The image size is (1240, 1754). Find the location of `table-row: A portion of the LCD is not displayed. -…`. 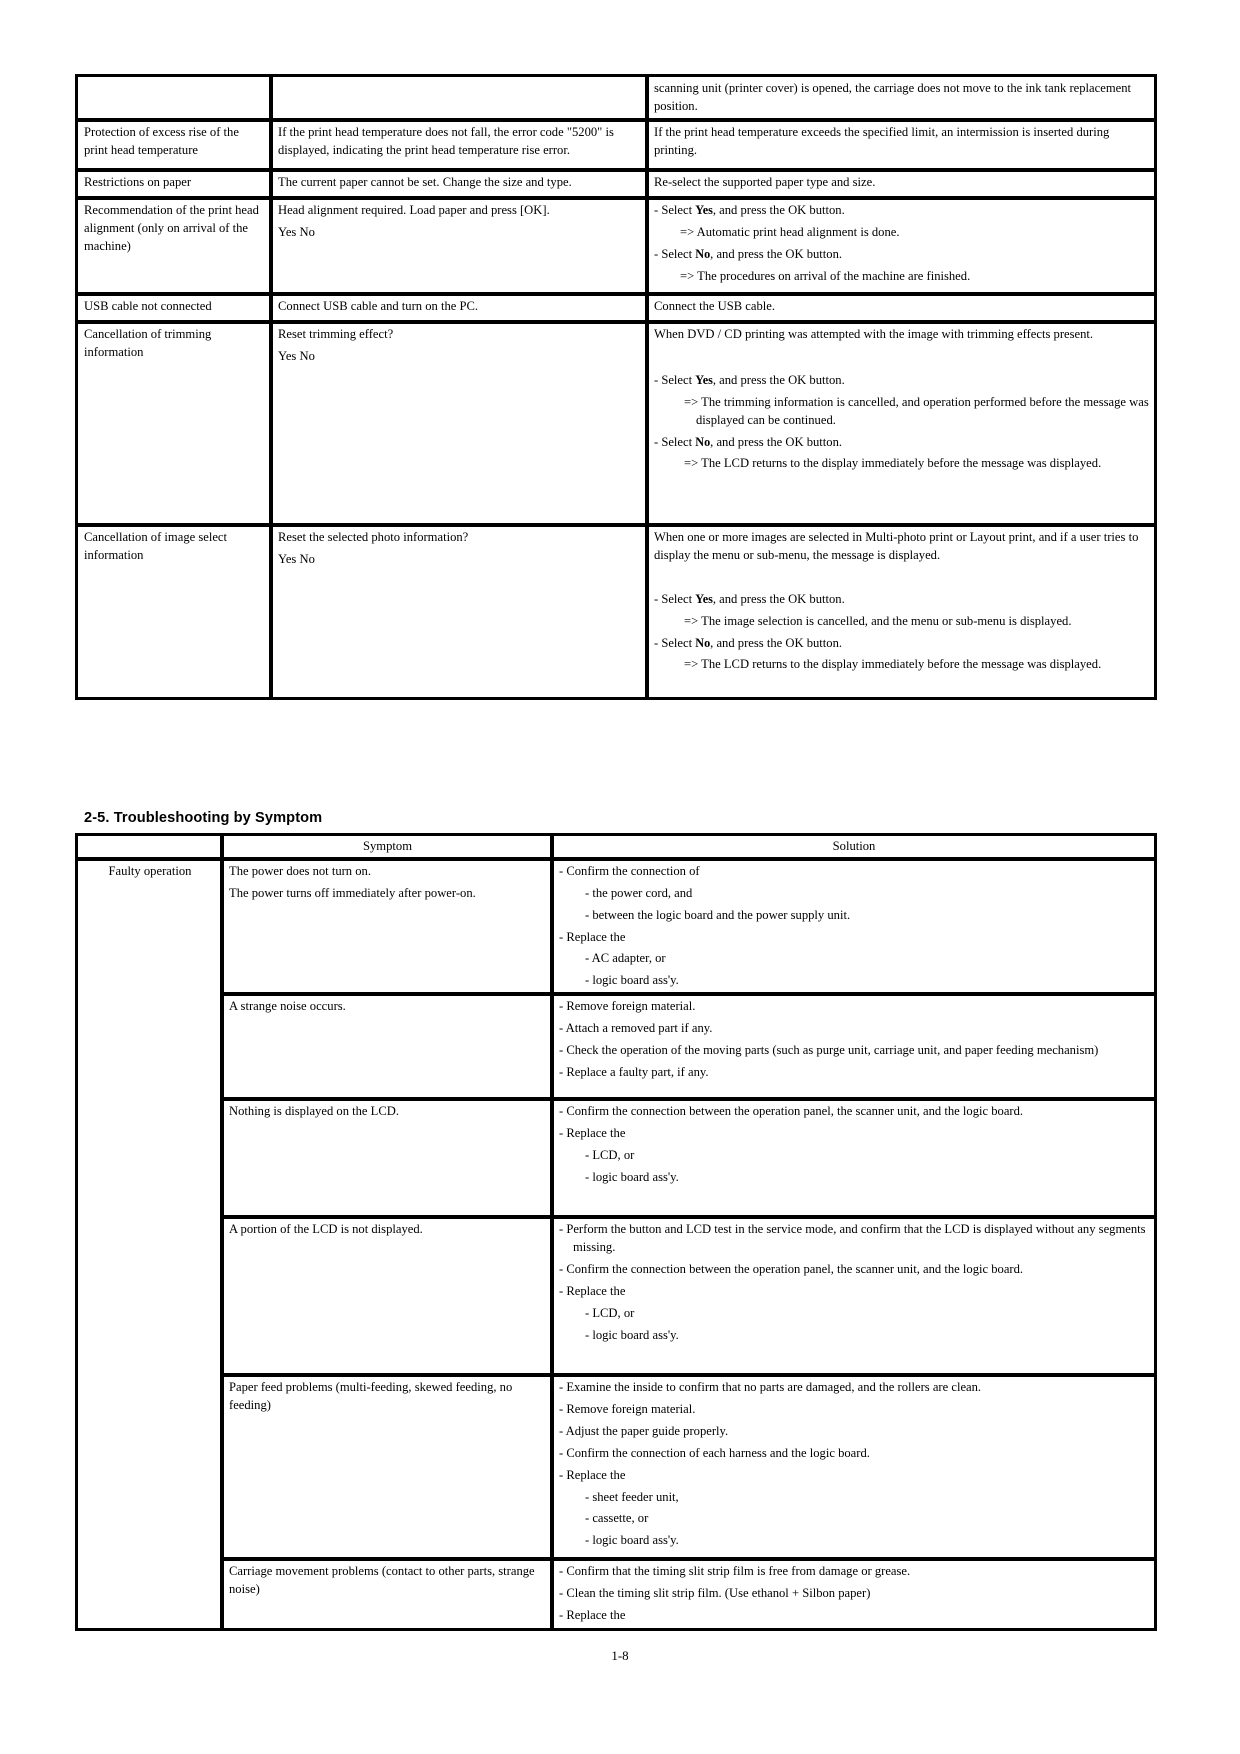

table-row: A portion of the LCD is not displayed. -… is located at coordinates (617, 1296).